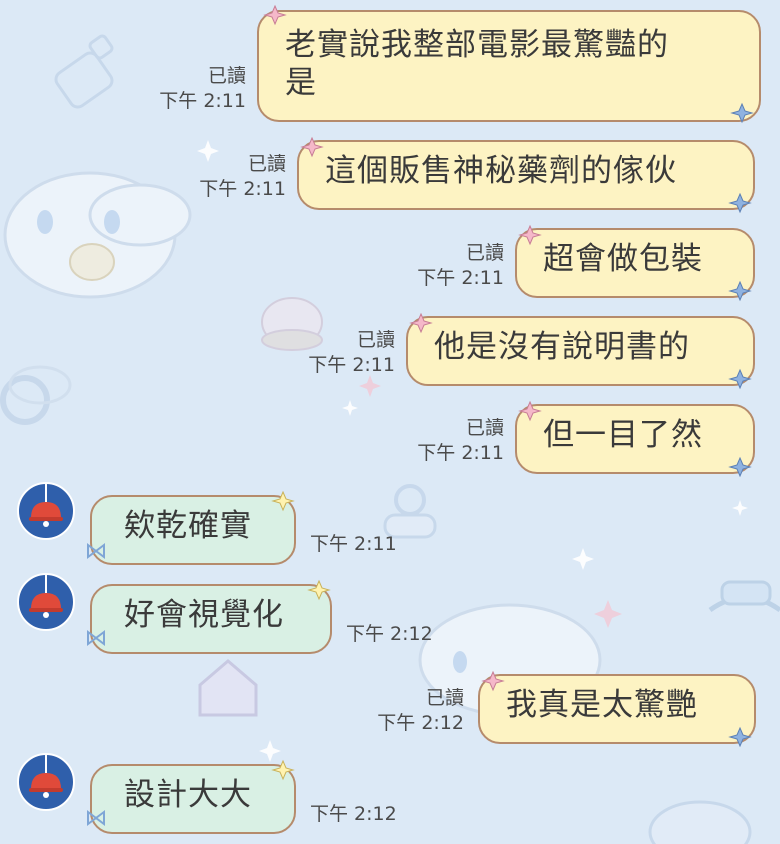  I want to click on outgoing-message-bubble: 超會做包裝, so click(635, 263).